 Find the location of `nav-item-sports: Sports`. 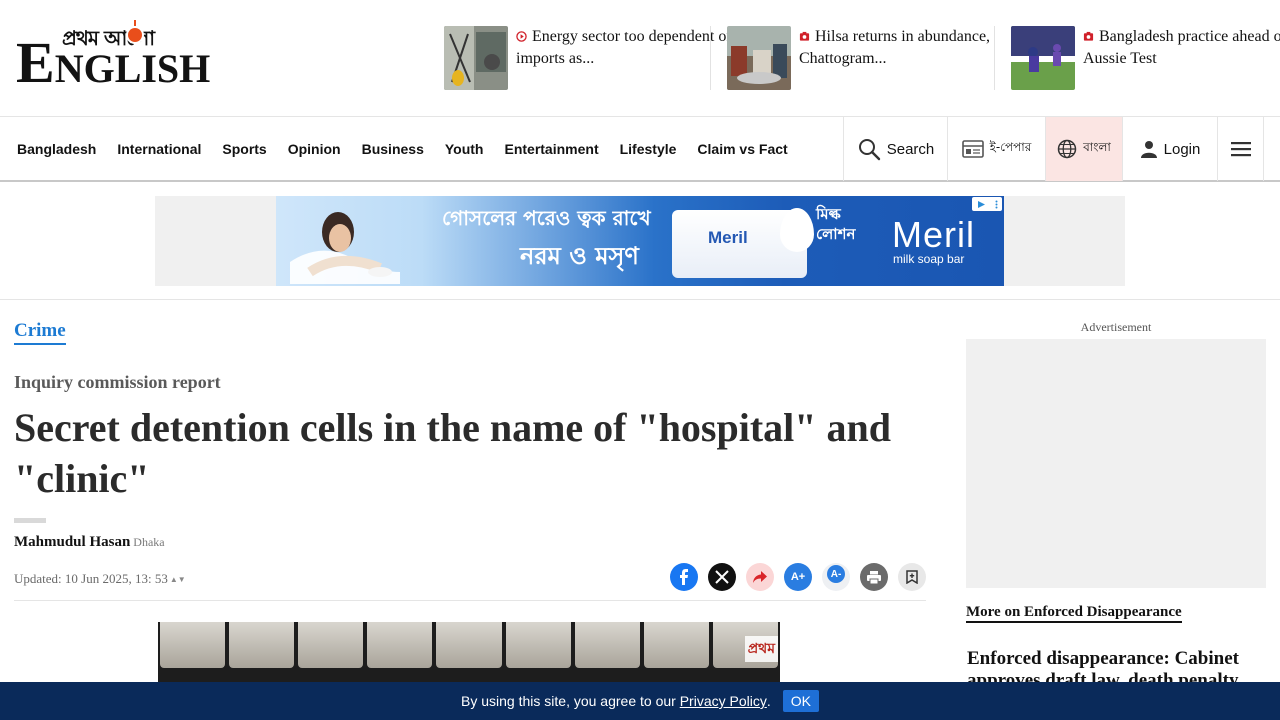

nav-item-sports: Sports is located at coordinates (244, 149).